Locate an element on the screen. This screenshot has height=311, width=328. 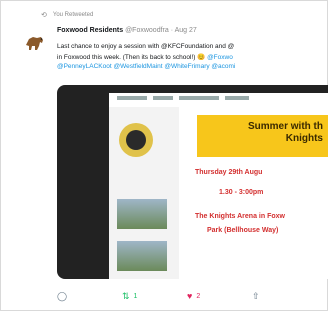
like-count: 2 is located at coordinates (198, 296).